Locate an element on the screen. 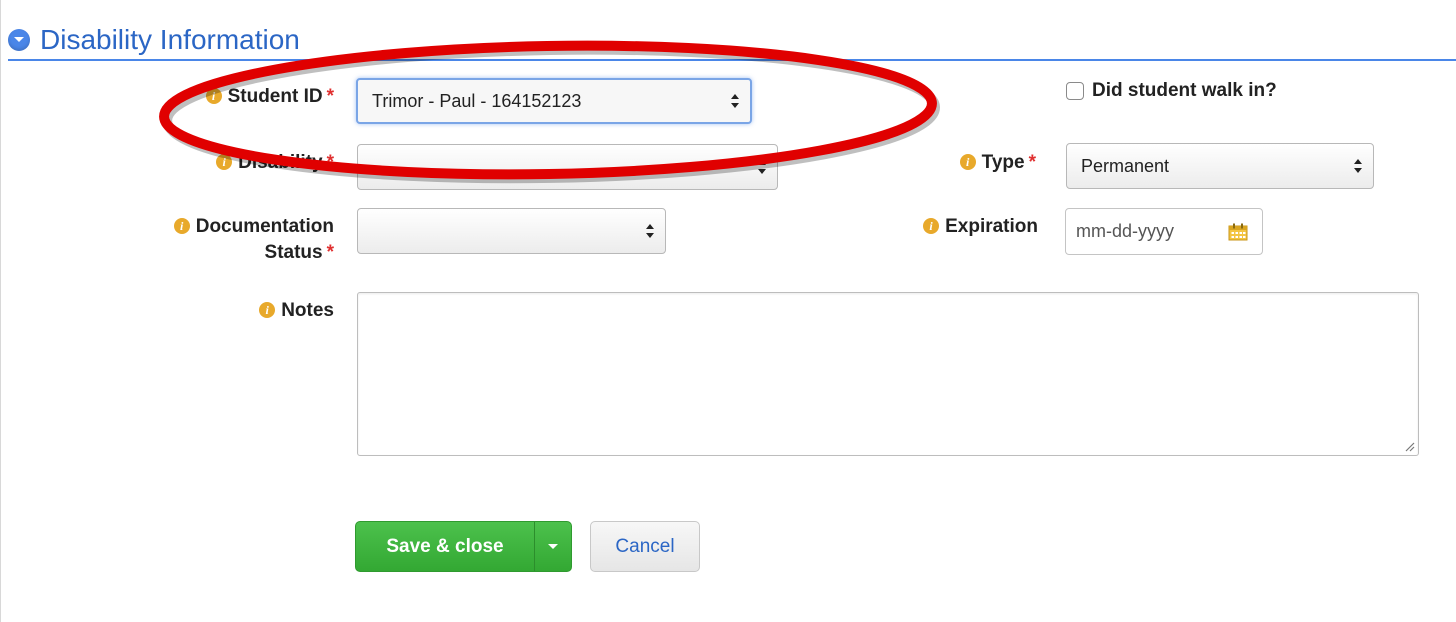 The height and width of the screenshot is (622, 1456). save-close-button-group: Save & close is located at coordinates (463, 546).